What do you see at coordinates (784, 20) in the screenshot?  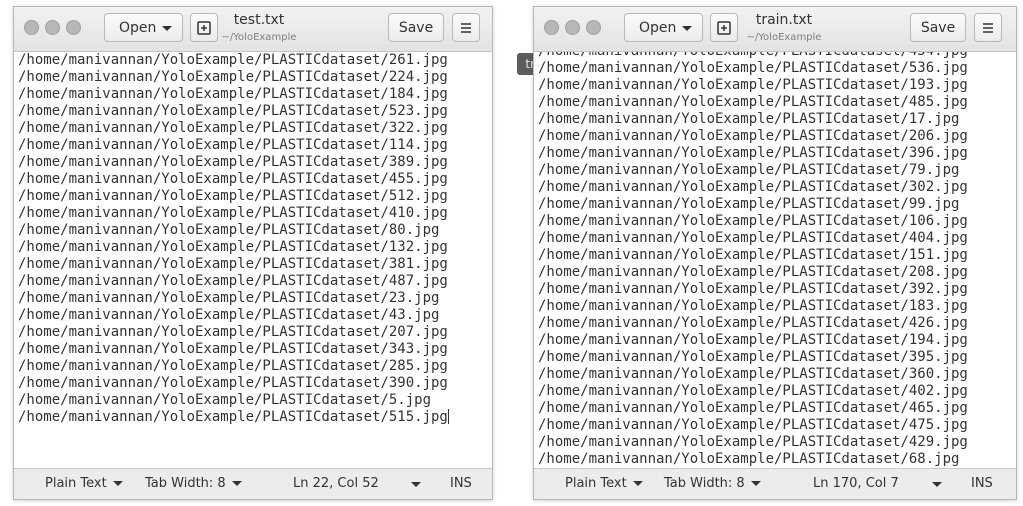 I see `window-title: train.txt` at bounding box center [784, 20].